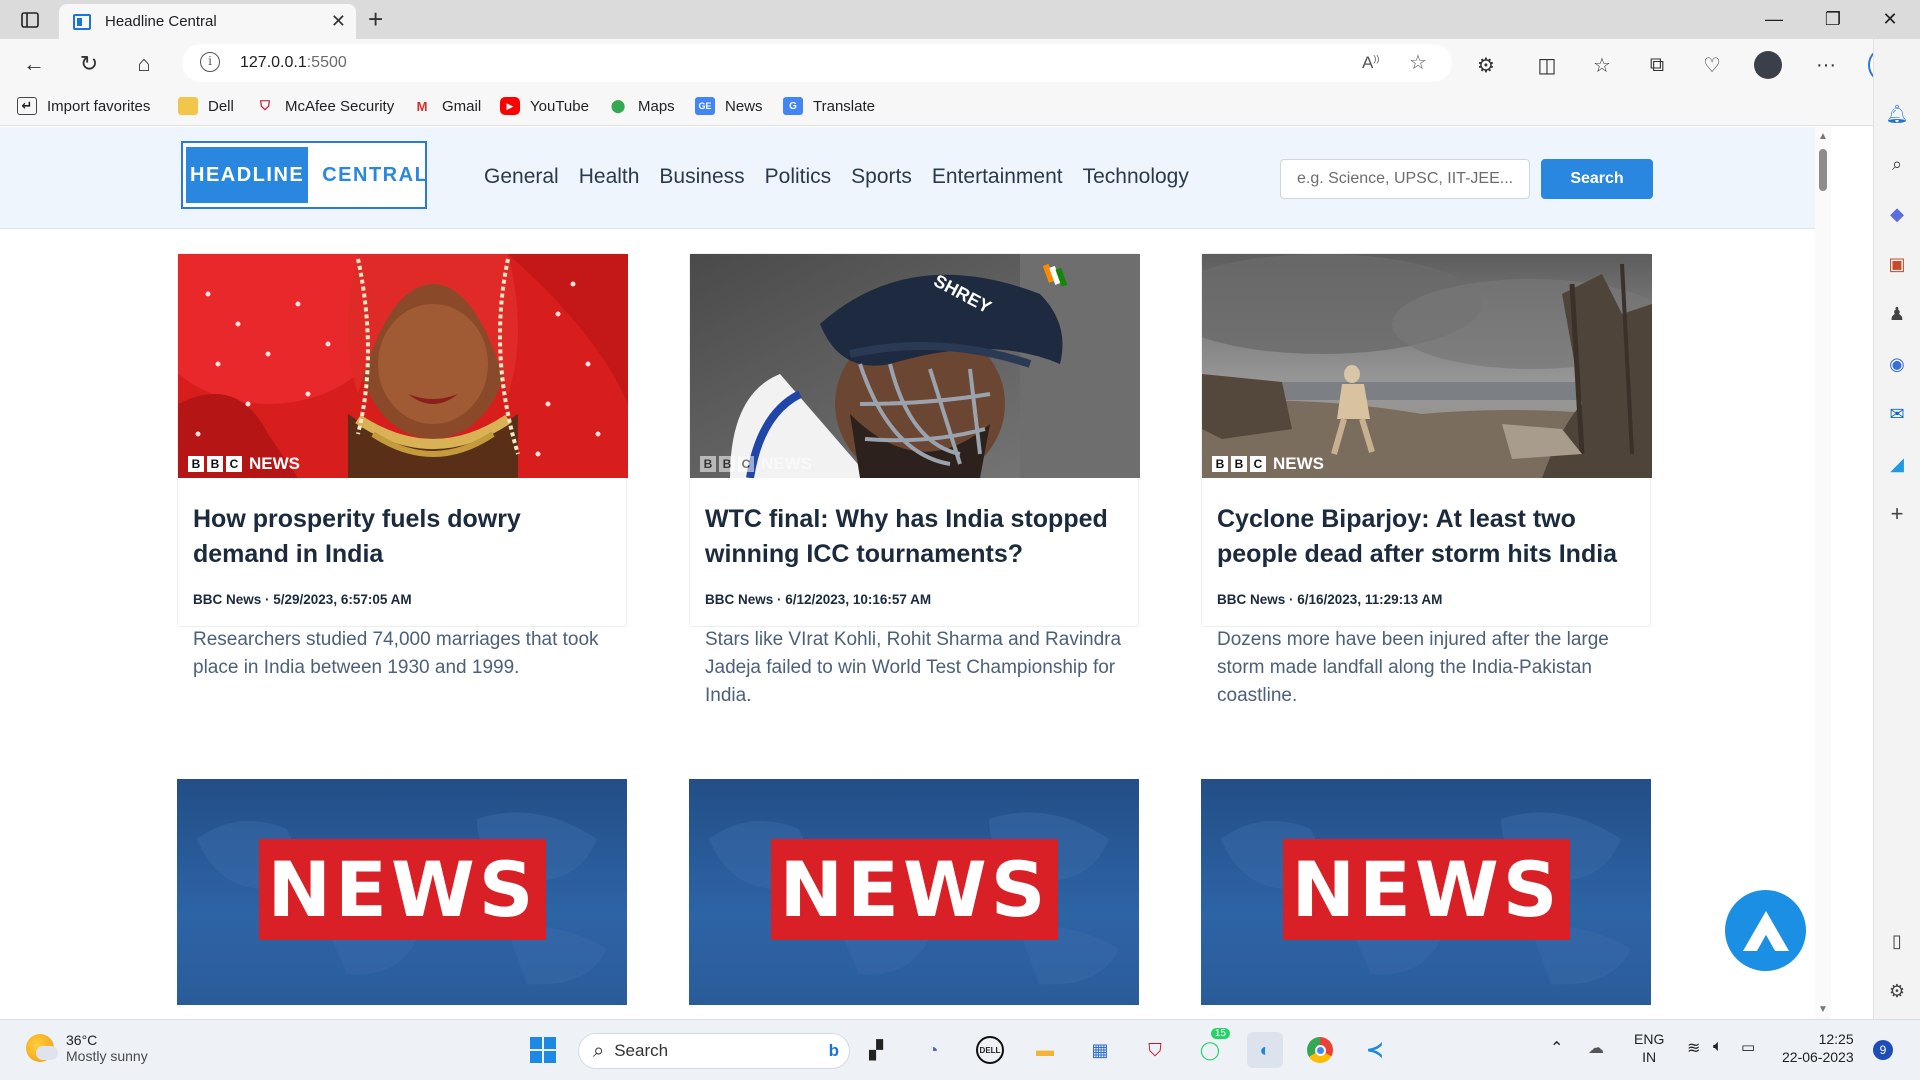 This screenshot has width=1920, height=1080. What do you see at coordinates (1823, 573) in the screenshot?
I see `page-scrollbar: ▲ ▼` at bounding box center [1823, 573].